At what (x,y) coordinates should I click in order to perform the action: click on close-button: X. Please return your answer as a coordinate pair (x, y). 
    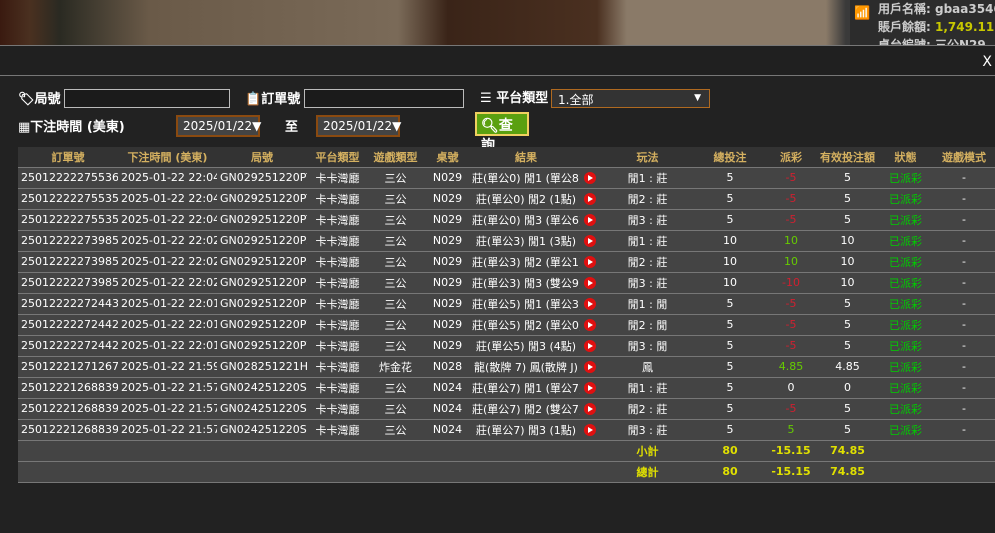
    Looking at the image, I should click on (987, 62).